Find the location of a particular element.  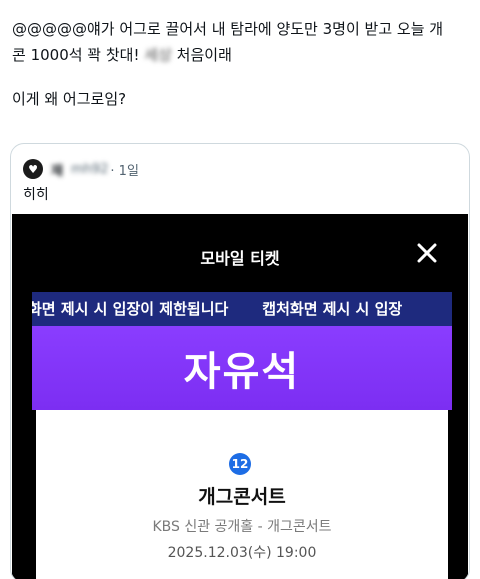

ticket-title: 모바일 티켓 is located at coordinates (240, 258).